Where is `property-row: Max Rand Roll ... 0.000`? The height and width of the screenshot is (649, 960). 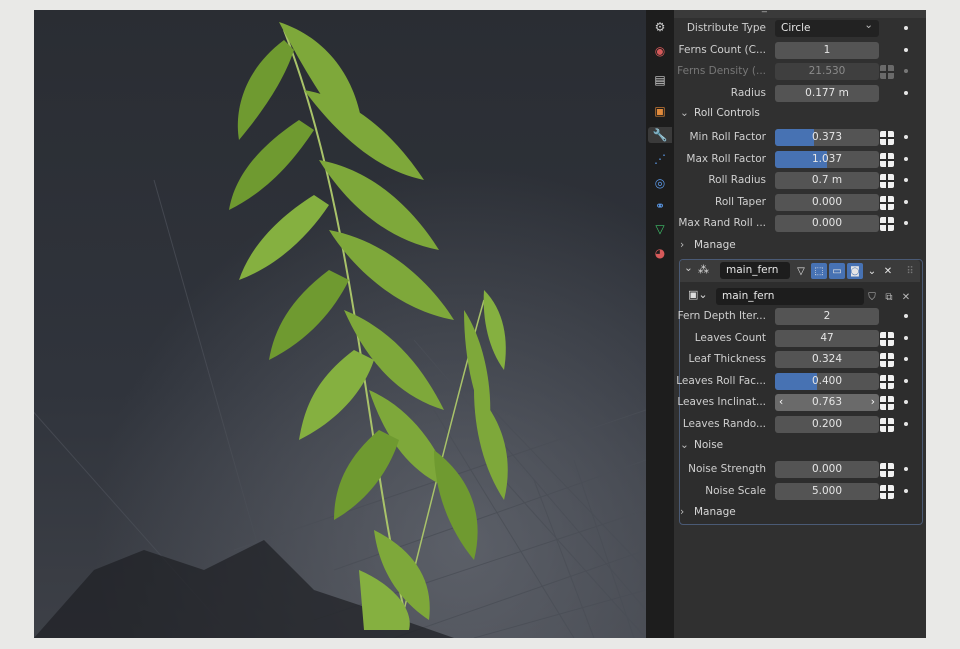
property-row: Max Rand Roll ... 0.000 is located at coordinates (800, 223).